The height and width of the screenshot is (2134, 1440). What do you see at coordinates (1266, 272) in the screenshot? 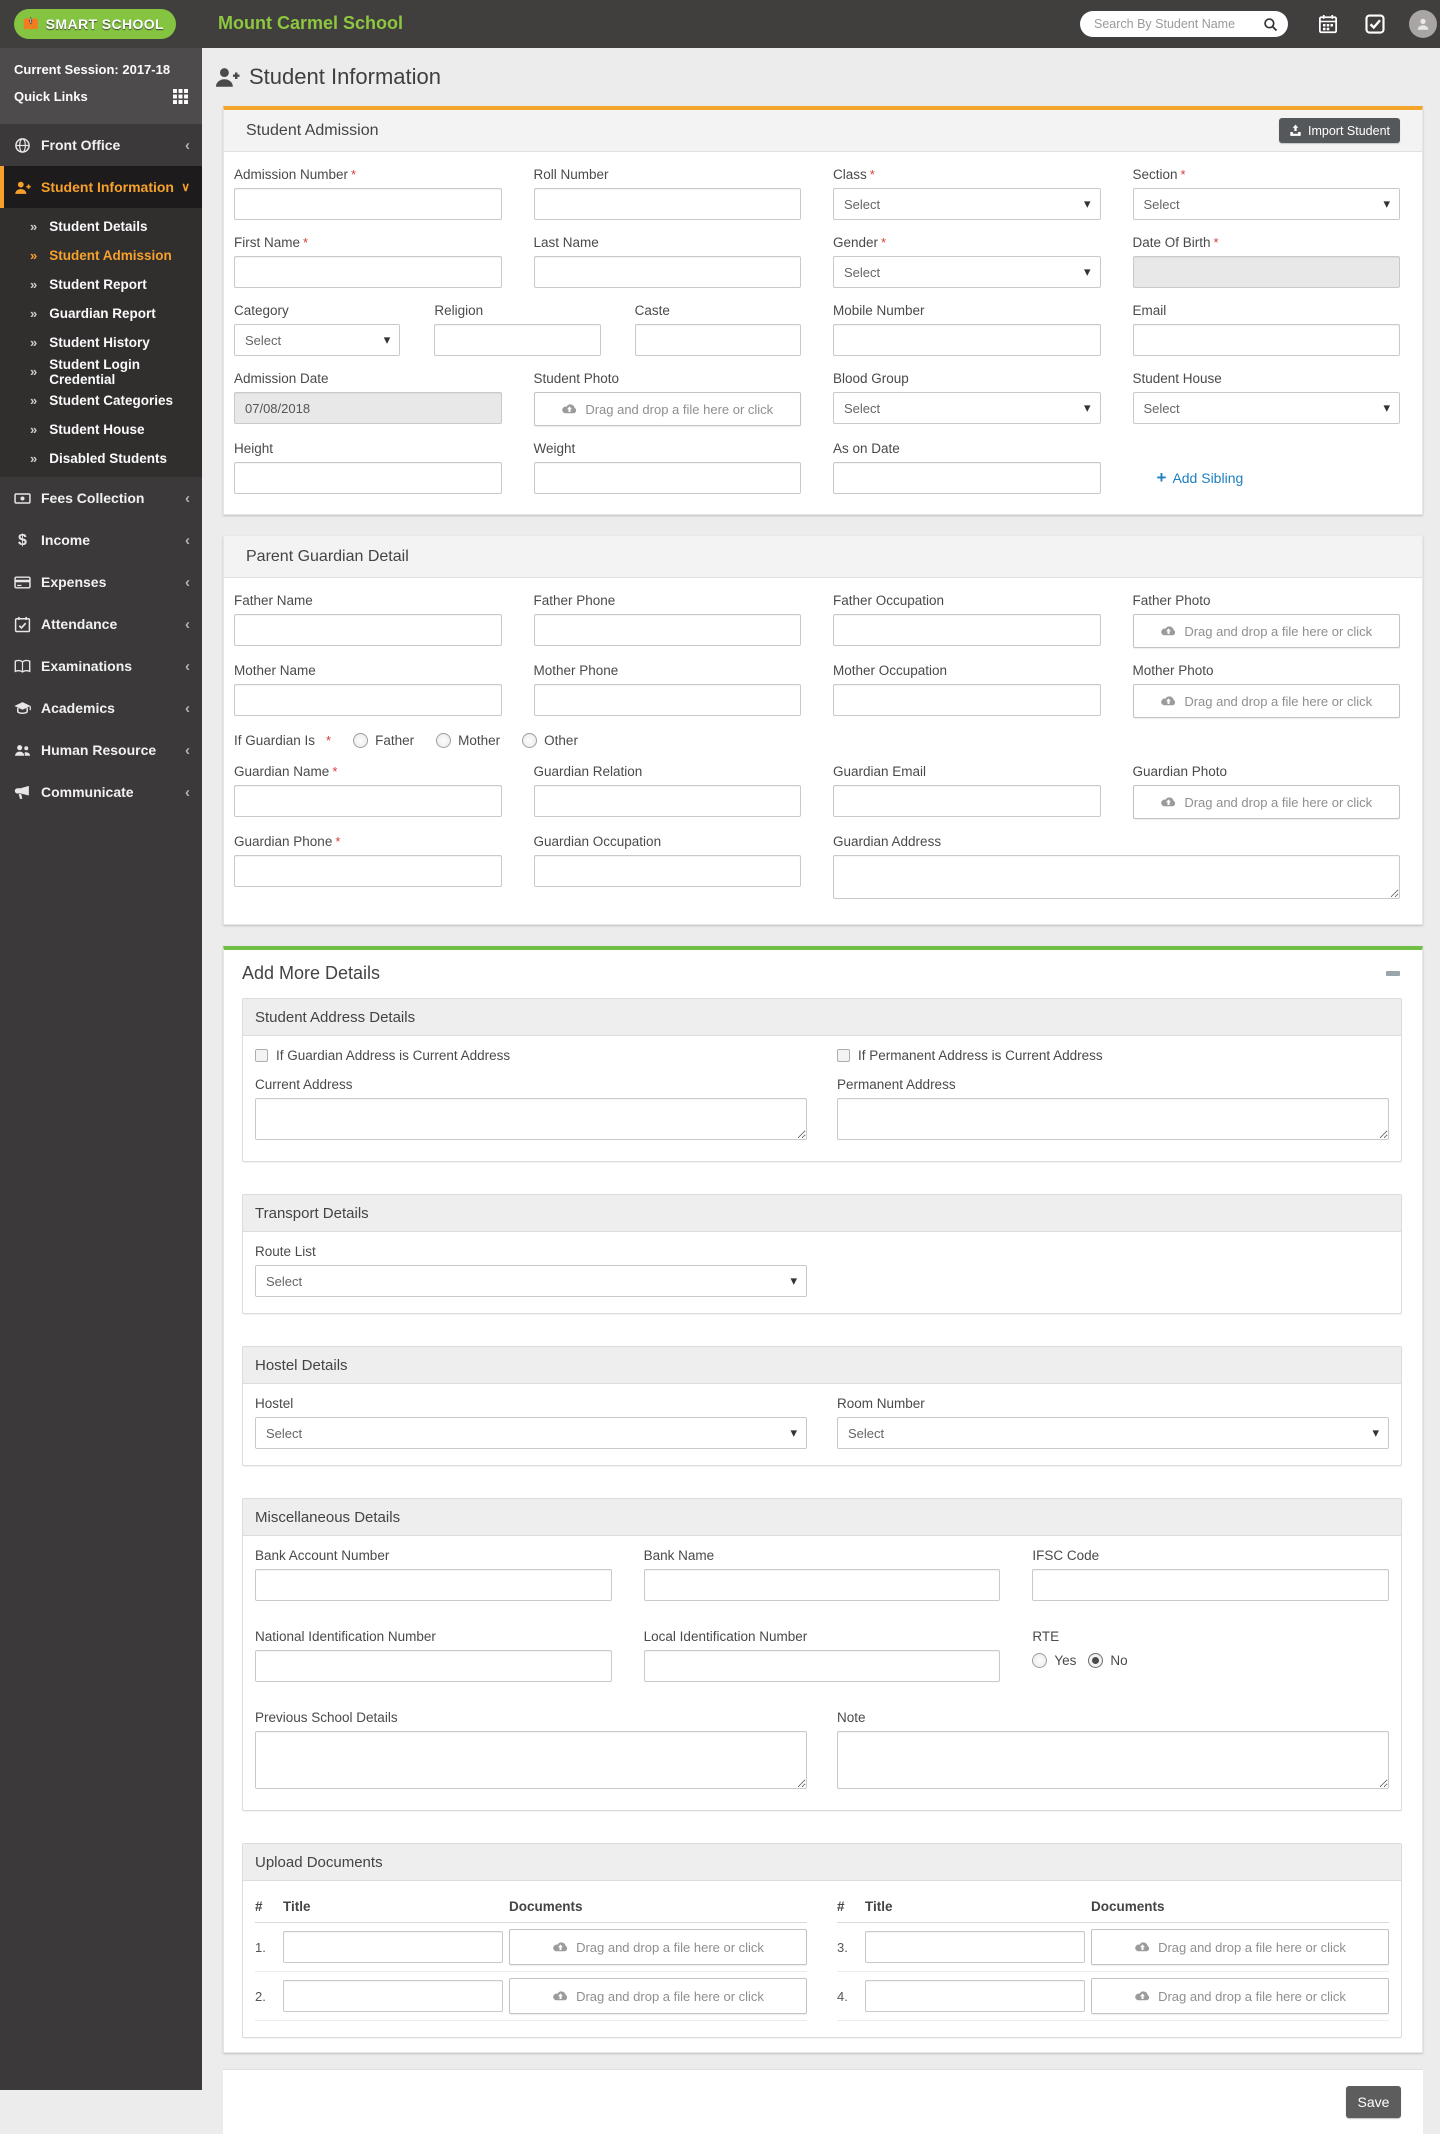
I see `date-of-birth-input` at bounding box center [1266, 272].